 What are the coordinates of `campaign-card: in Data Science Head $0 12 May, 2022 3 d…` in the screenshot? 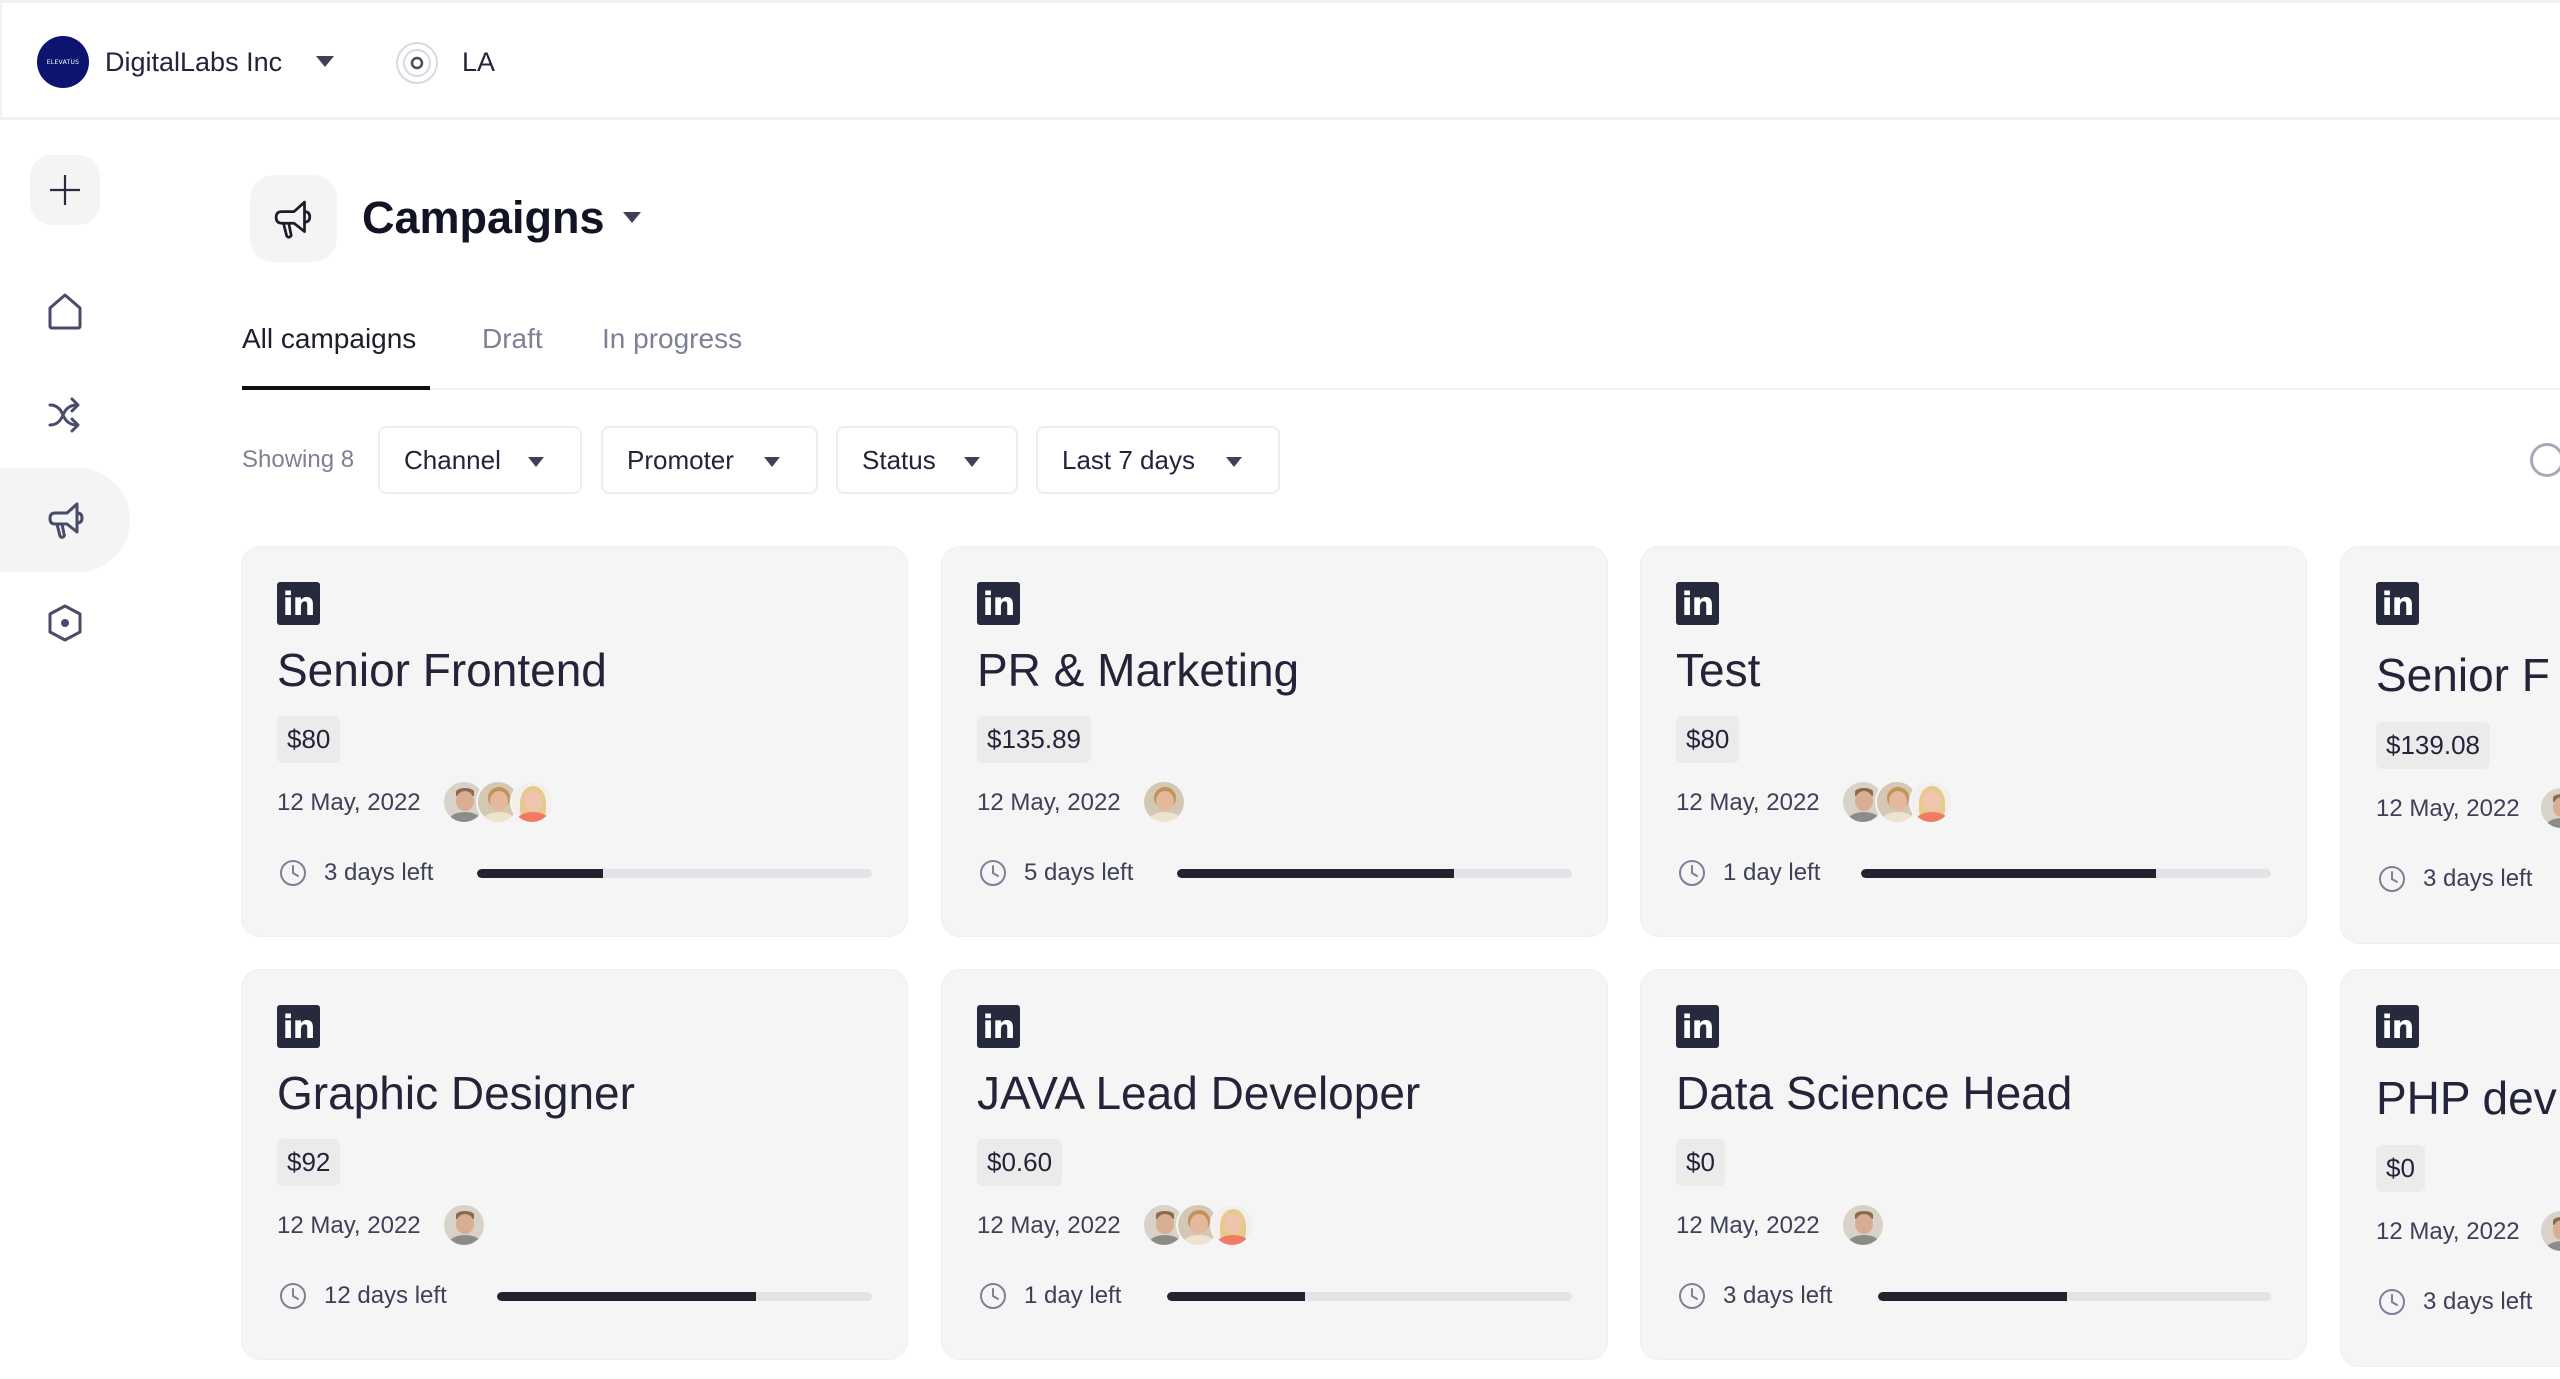 It's located at (1973, 1164).